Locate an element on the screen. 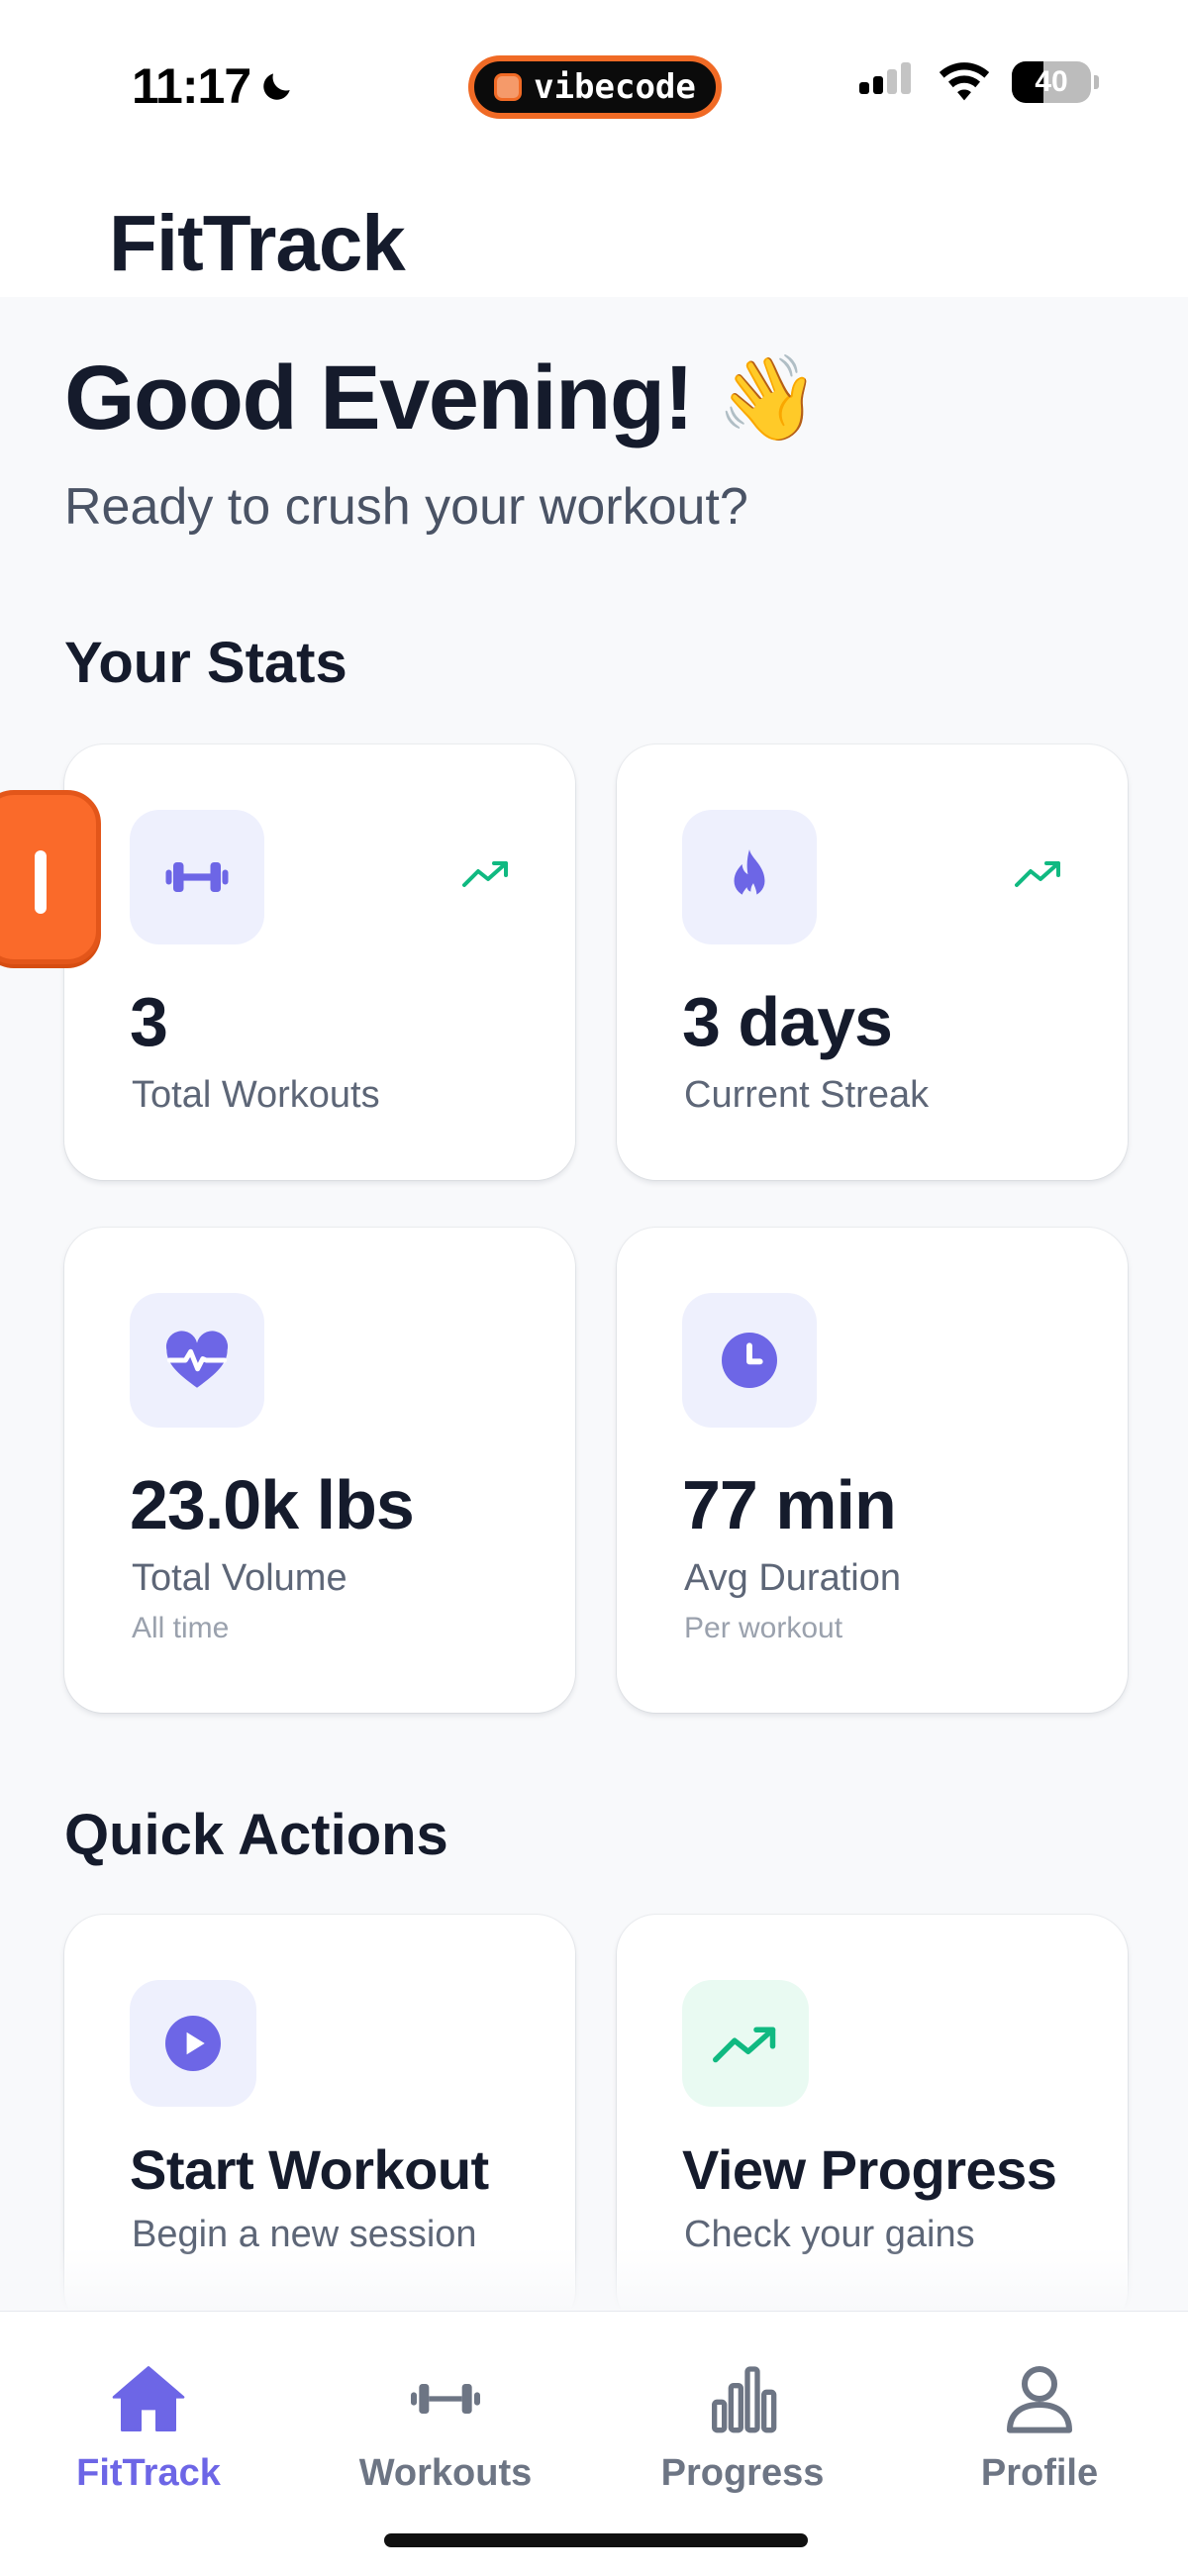  play-icon is located at coordinates (193, 2043).